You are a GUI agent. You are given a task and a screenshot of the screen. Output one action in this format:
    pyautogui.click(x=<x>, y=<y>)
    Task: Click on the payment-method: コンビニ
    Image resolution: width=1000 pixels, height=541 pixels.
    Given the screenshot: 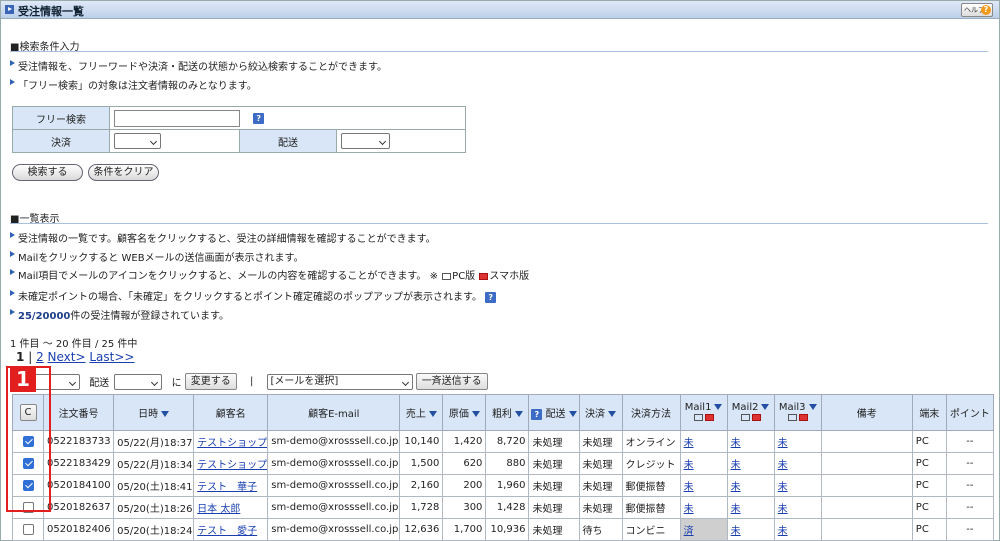 What is the action you would take?
    pyautogui.click(x=645, y=531)
    